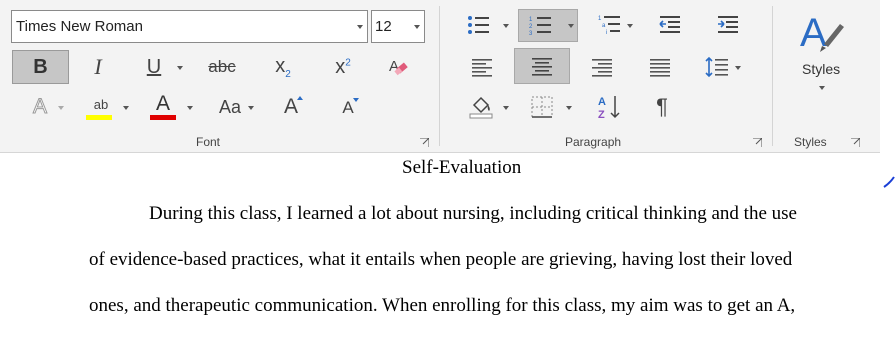  Describe the element at coordinates (506, 26) in the screenshot. I see `bullets-dropdown-icon` at that location.